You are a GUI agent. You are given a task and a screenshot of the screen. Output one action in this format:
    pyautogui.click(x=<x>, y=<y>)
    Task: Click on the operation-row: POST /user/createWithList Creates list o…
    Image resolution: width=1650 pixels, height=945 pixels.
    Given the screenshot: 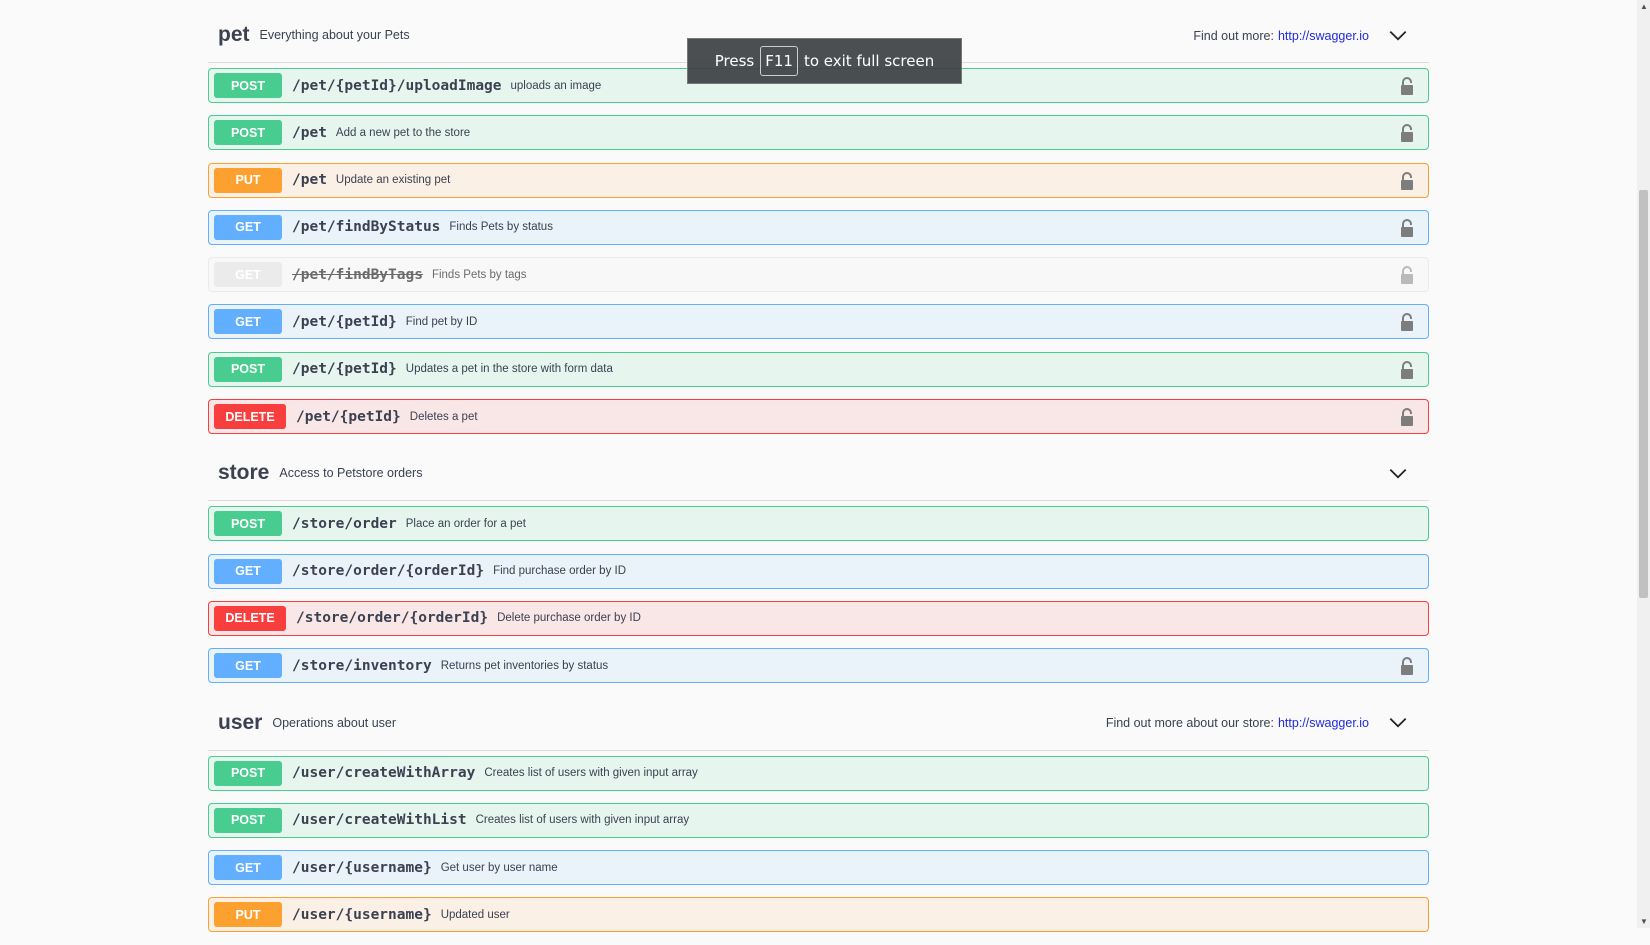 What is the action you would take?
    pyautogui.click(x=818, y=820)
    